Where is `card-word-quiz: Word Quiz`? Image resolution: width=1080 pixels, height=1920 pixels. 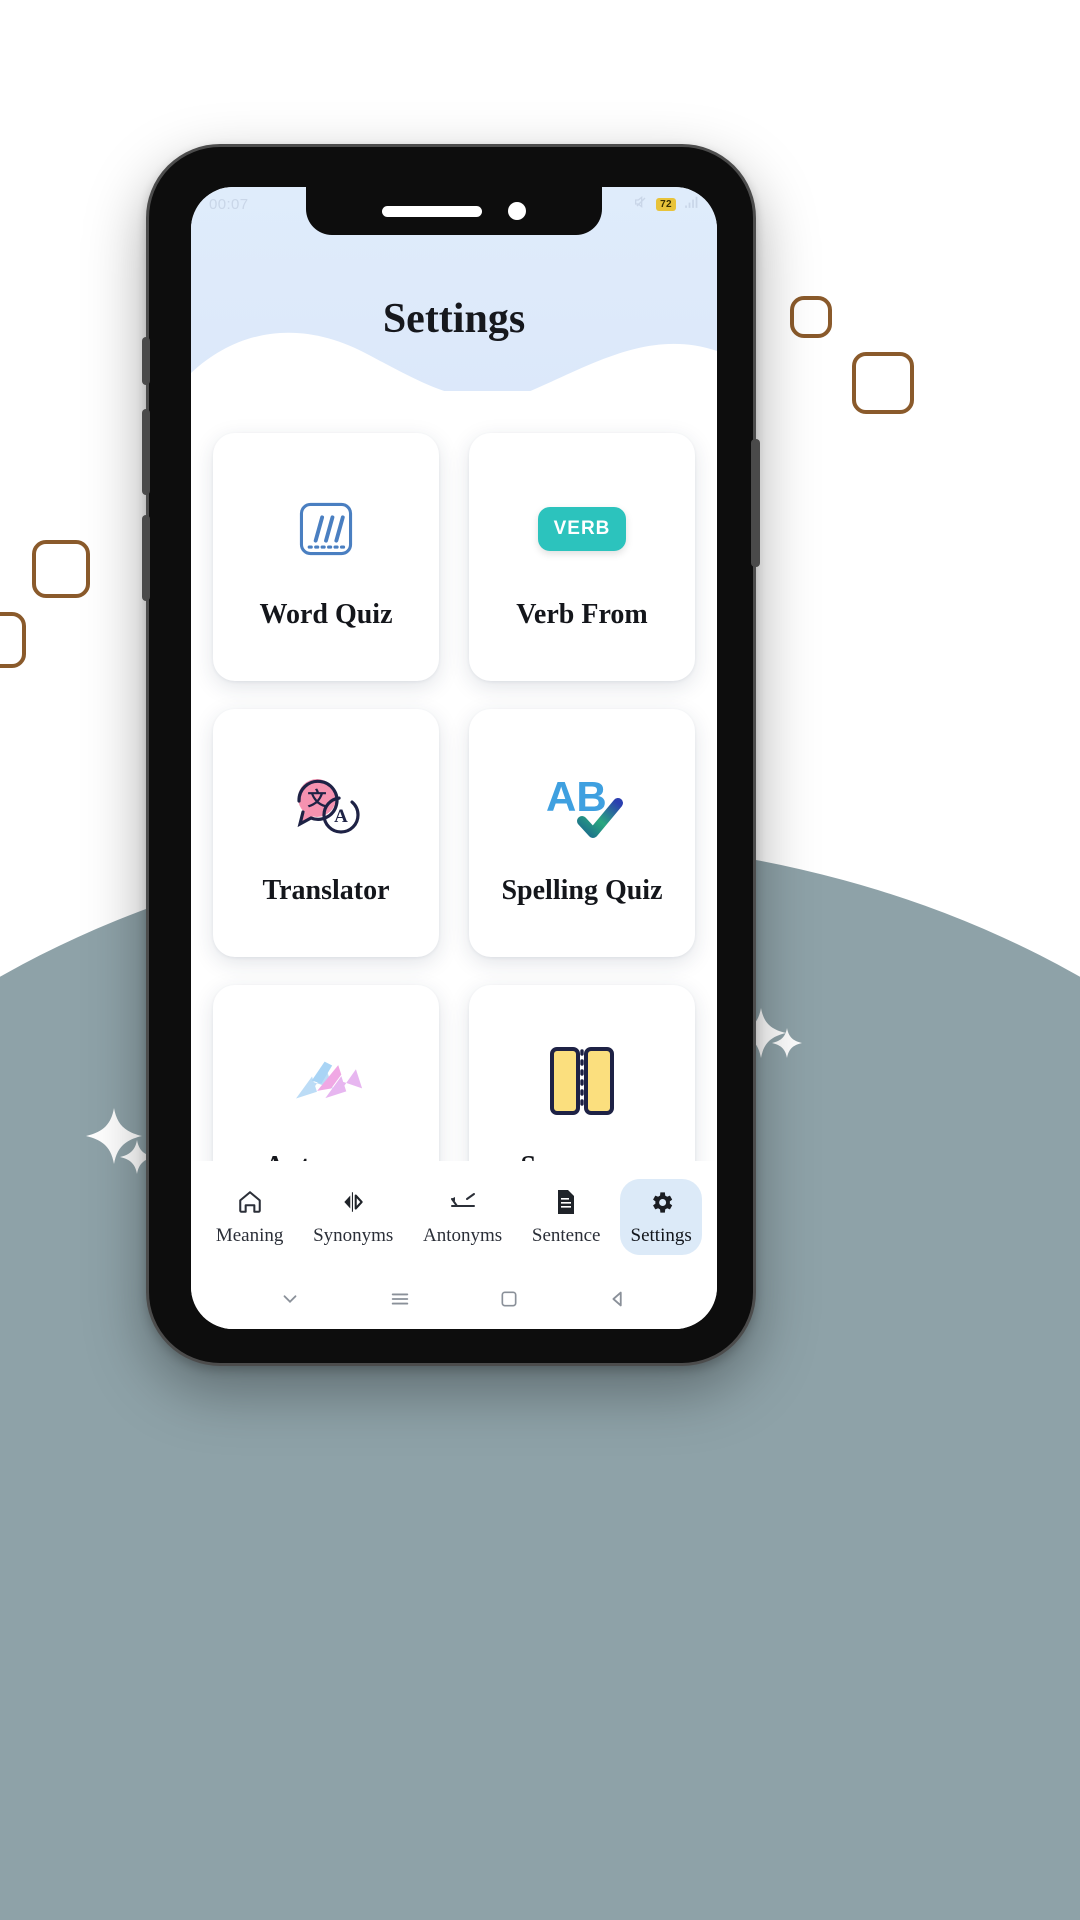
card-word-quiz: Word Quiz is located at coordinates (326, 557).